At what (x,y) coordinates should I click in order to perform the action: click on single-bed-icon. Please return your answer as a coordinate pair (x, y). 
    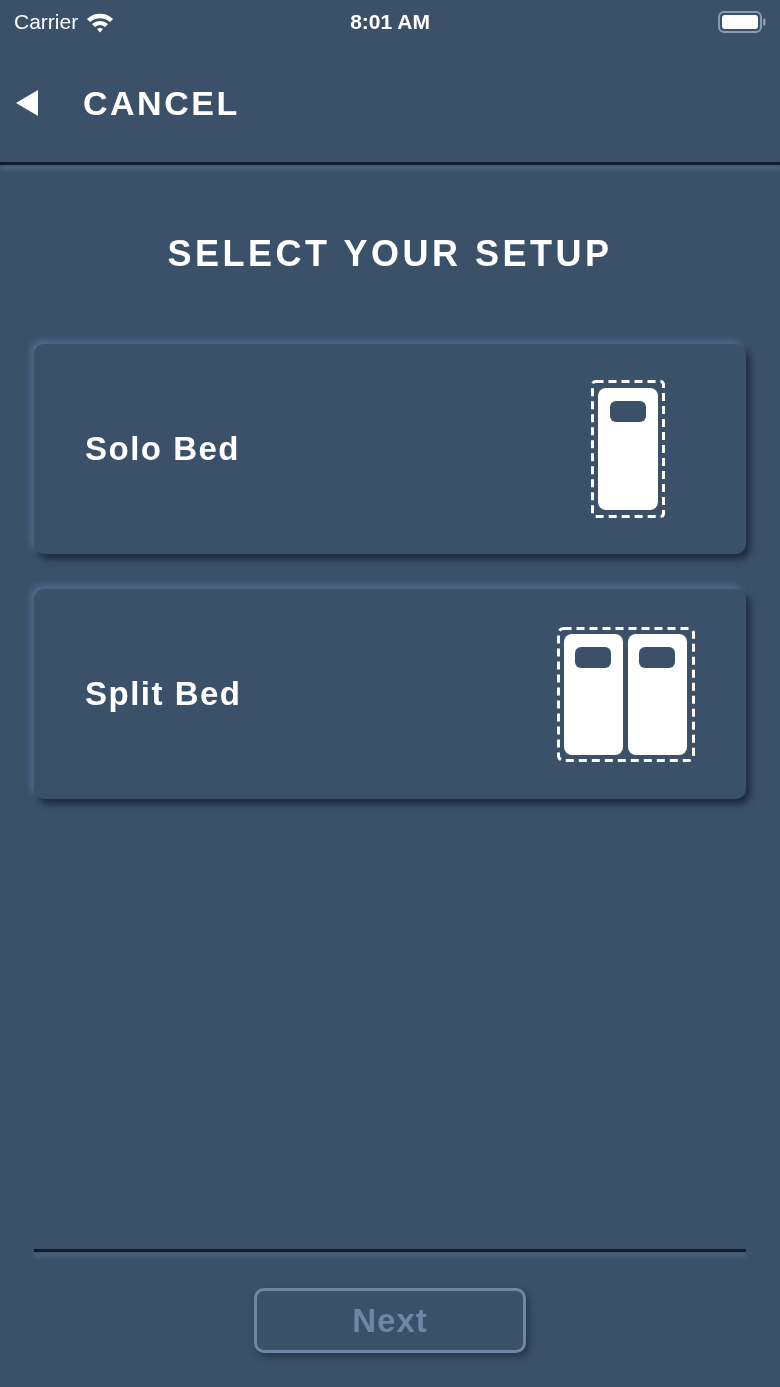
    Looking at the image, I should click on (628, 449).